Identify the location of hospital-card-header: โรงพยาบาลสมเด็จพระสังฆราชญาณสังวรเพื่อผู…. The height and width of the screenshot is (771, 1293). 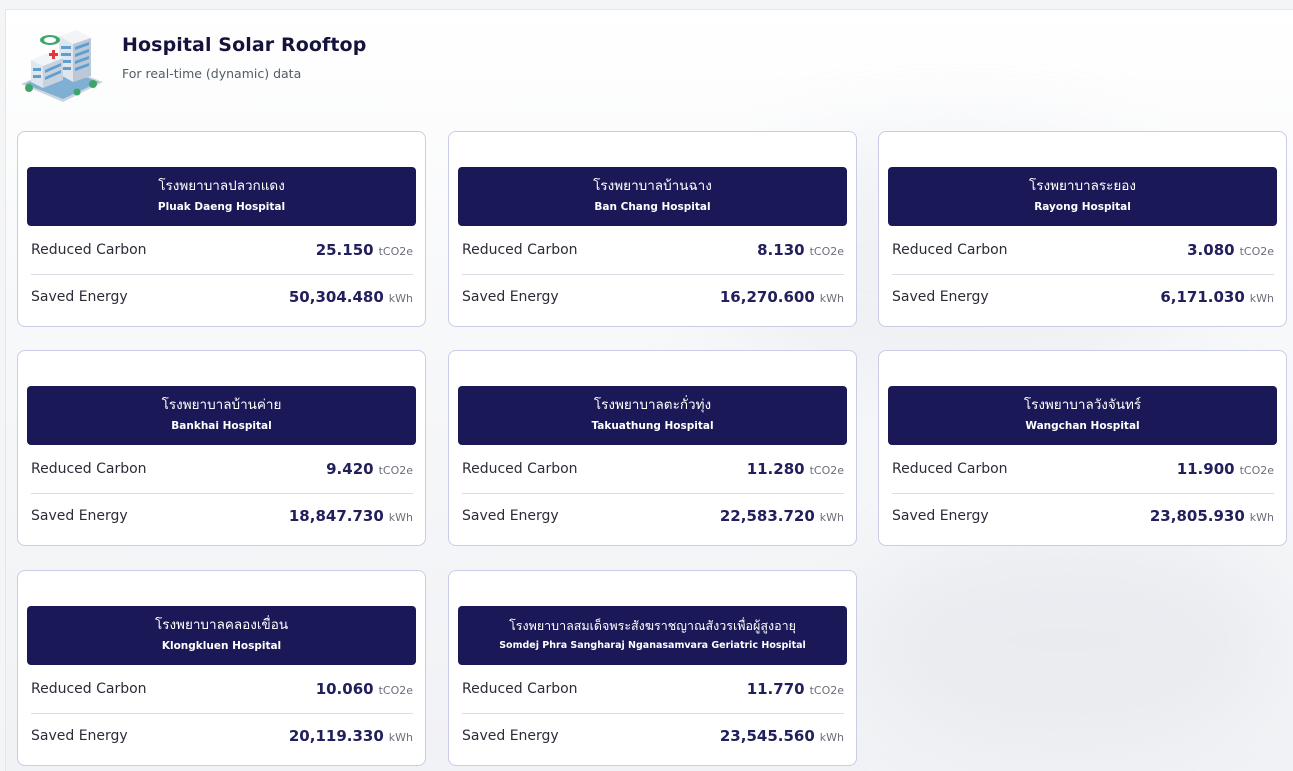
(652, 635).